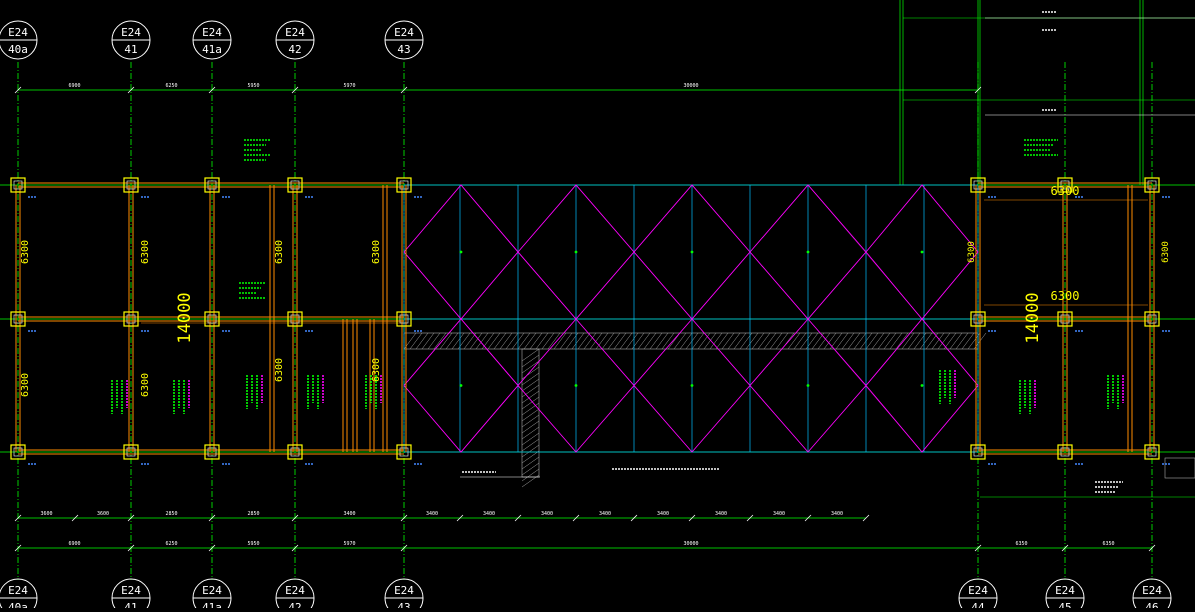  I want to click on axis-bubble-bottom-bottom: 42, so click(294, 604).